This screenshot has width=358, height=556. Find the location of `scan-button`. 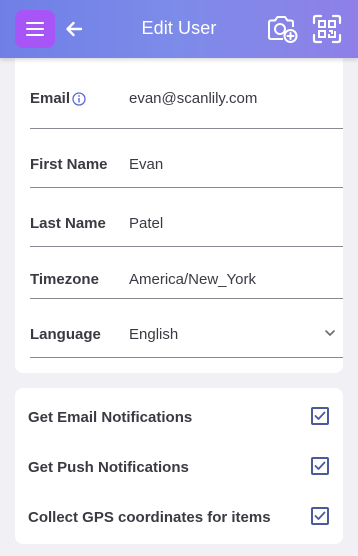

scan-button is located at coordinates (327, 29).